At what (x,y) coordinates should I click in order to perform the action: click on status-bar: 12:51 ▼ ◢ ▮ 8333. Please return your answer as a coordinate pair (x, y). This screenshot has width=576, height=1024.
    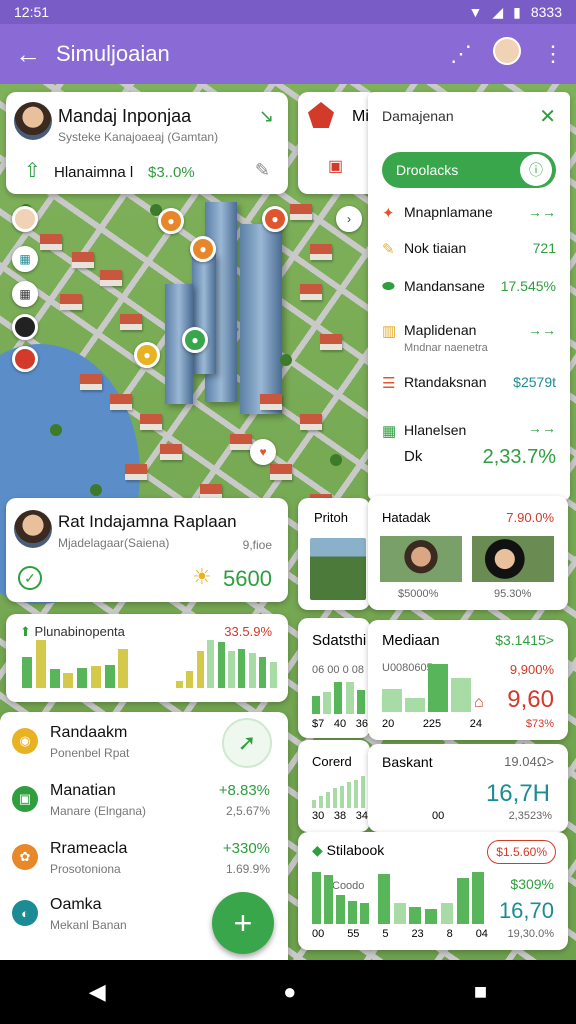
    Looking at the image, I should click on (288, 12).